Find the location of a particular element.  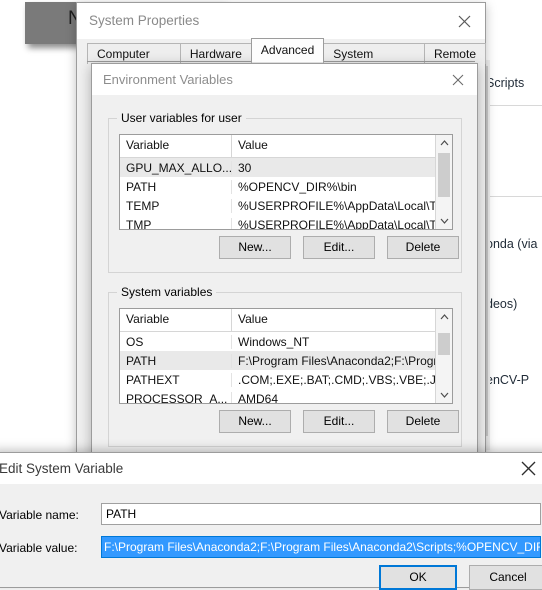

system-variables-header: Variable Value is located at coordinates (286, 320).